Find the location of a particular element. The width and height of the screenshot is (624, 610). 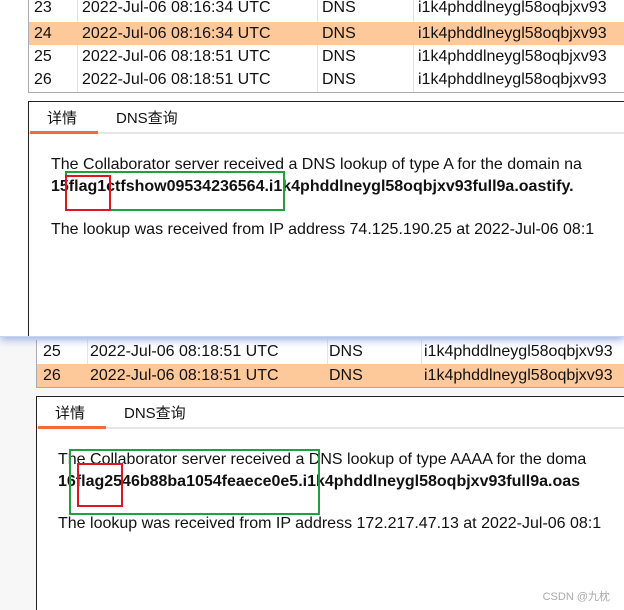

row-number: 24 is located at coordinates (43, 33).